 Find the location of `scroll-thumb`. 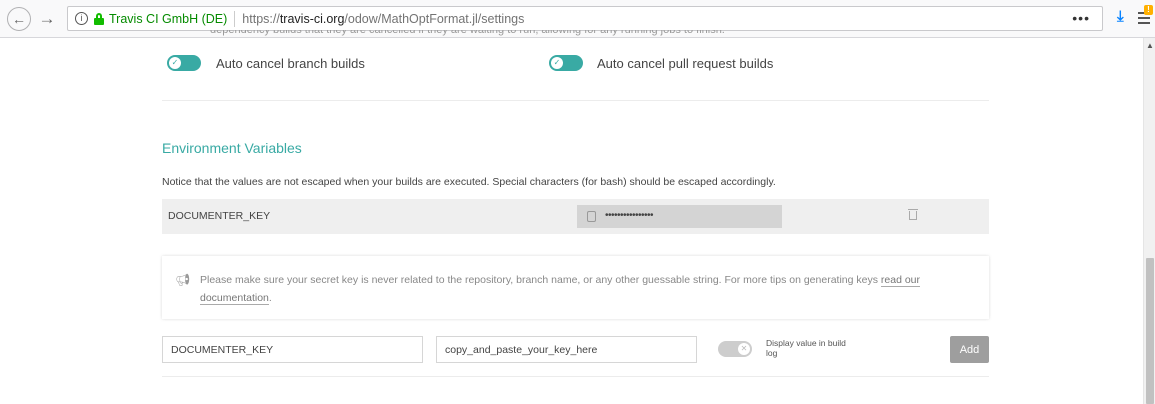

scroll-thumb is located at coordinates (1150, 331).